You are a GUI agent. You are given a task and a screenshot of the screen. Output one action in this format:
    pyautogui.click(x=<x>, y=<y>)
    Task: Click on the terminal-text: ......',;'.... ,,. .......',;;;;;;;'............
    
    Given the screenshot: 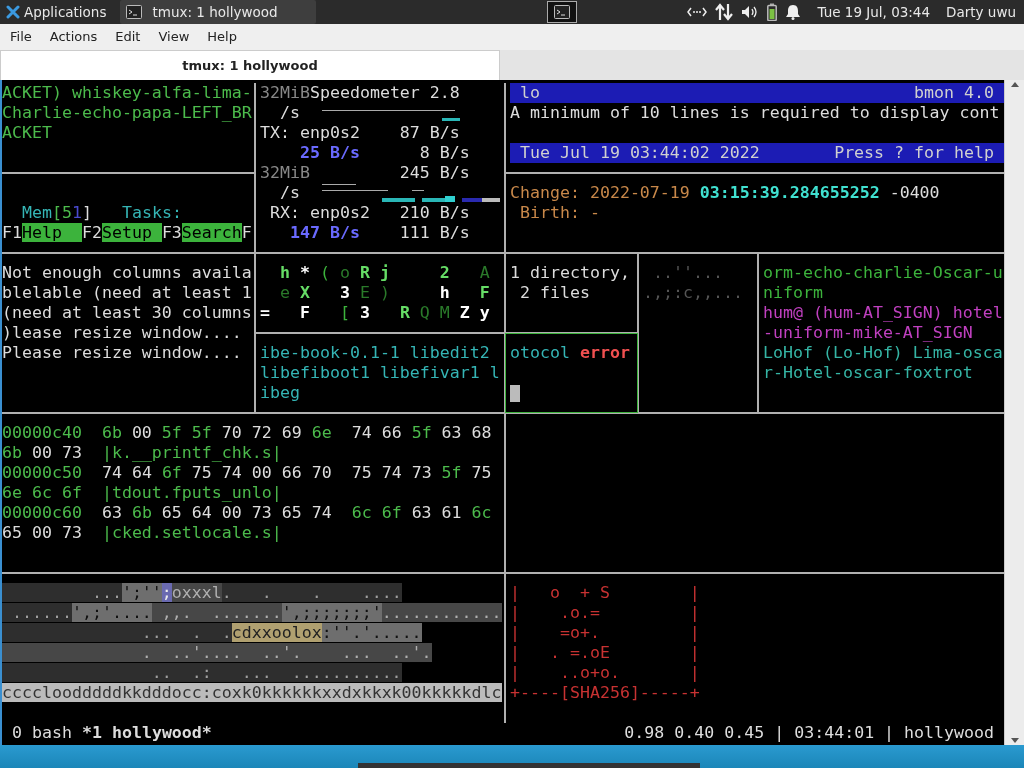 What is the action you would take?
    pyautogui.click(x=252, y=612)
    